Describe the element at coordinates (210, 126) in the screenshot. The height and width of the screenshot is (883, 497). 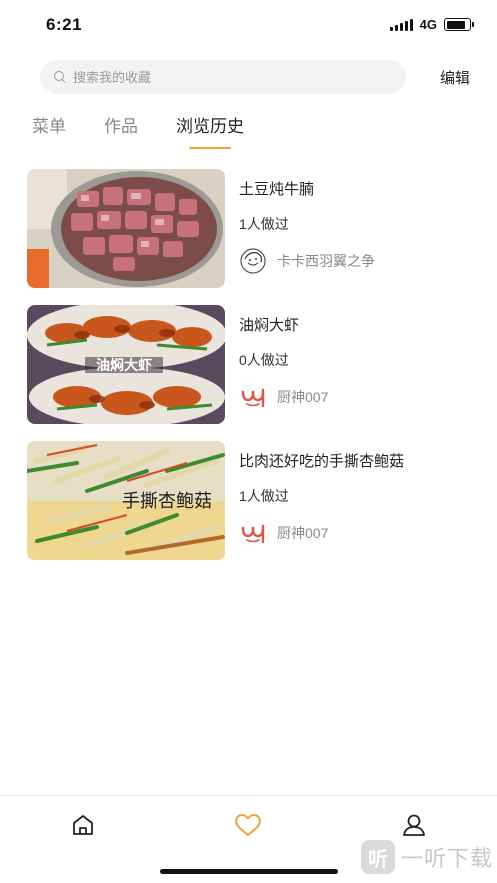
I see `tab-browse-history-label: 浏览历史` at that location.